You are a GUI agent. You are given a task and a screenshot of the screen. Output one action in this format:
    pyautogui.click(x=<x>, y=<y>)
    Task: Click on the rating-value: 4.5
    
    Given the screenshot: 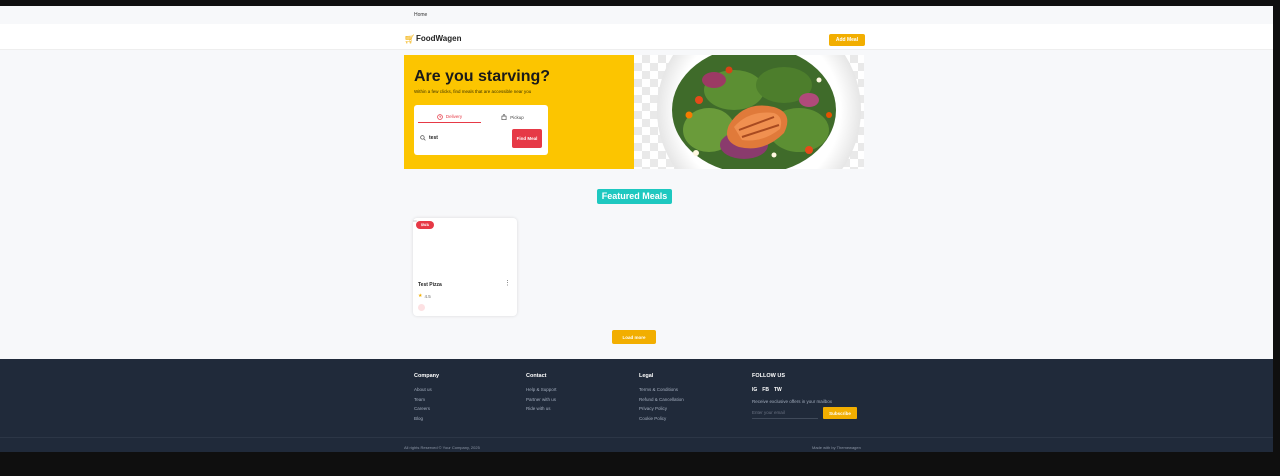 What is the action you would take?
    pyautogui.click(x=427, y=296)
    